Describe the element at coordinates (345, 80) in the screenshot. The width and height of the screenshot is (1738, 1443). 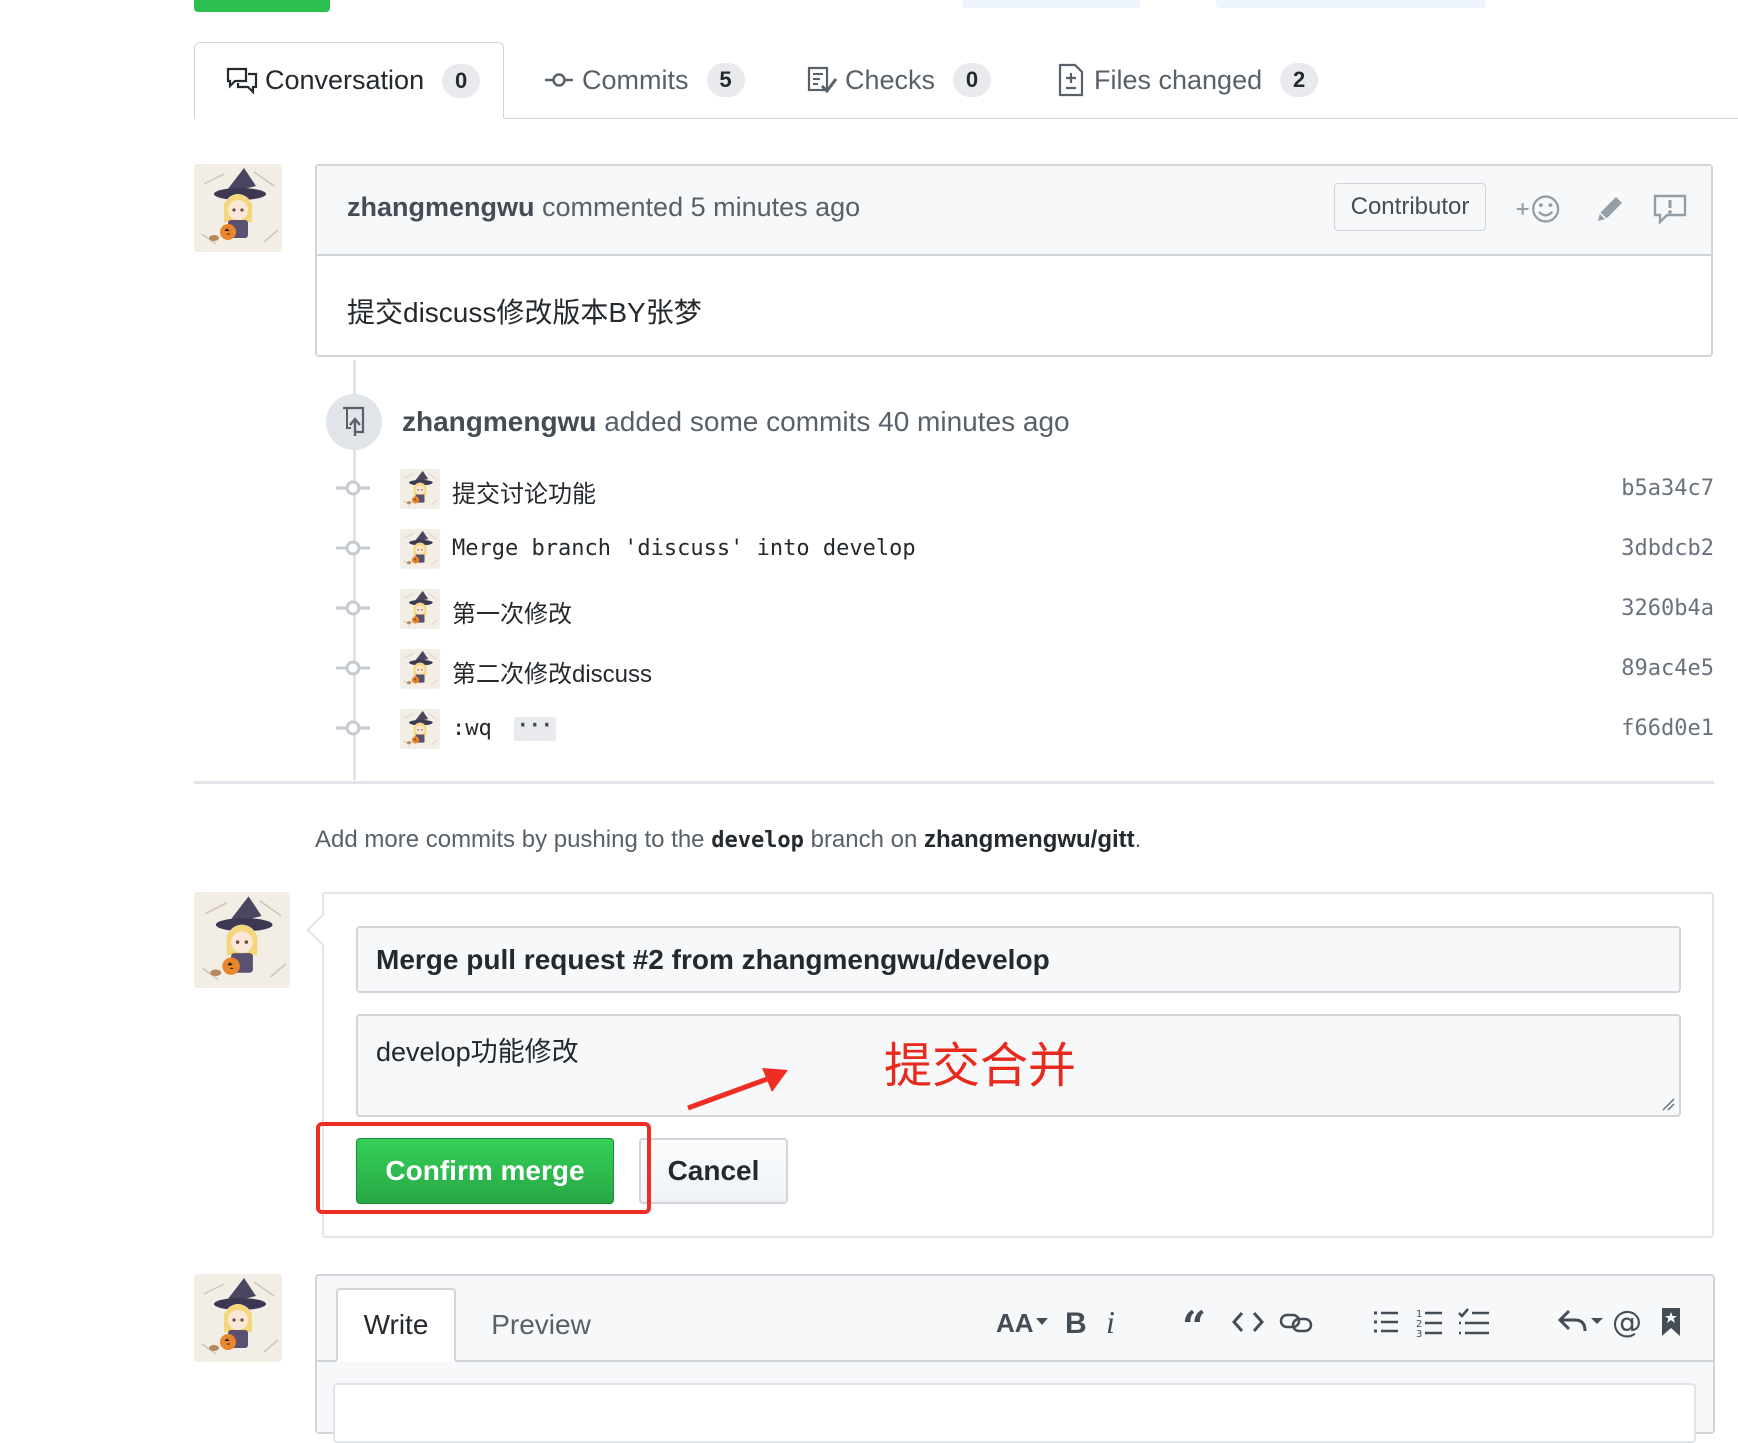
I see `tab-label: Conversation` at that location.